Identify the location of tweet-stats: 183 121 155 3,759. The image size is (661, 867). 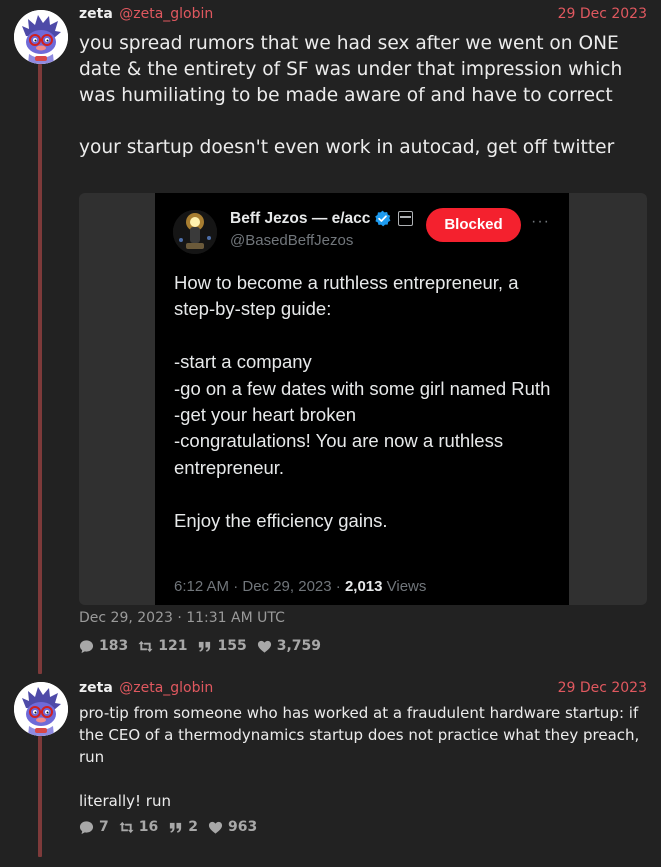
(205, 646).